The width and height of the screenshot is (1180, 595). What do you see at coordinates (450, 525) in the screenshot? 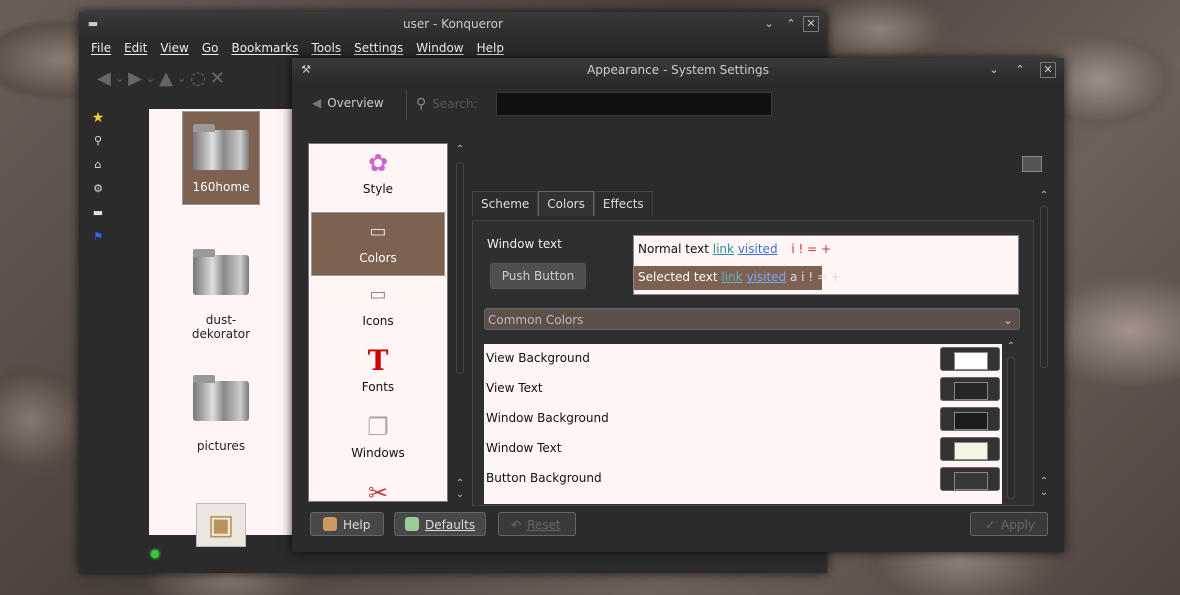
I see `defaults-label: Defaults` at bounding box center [450, 525].